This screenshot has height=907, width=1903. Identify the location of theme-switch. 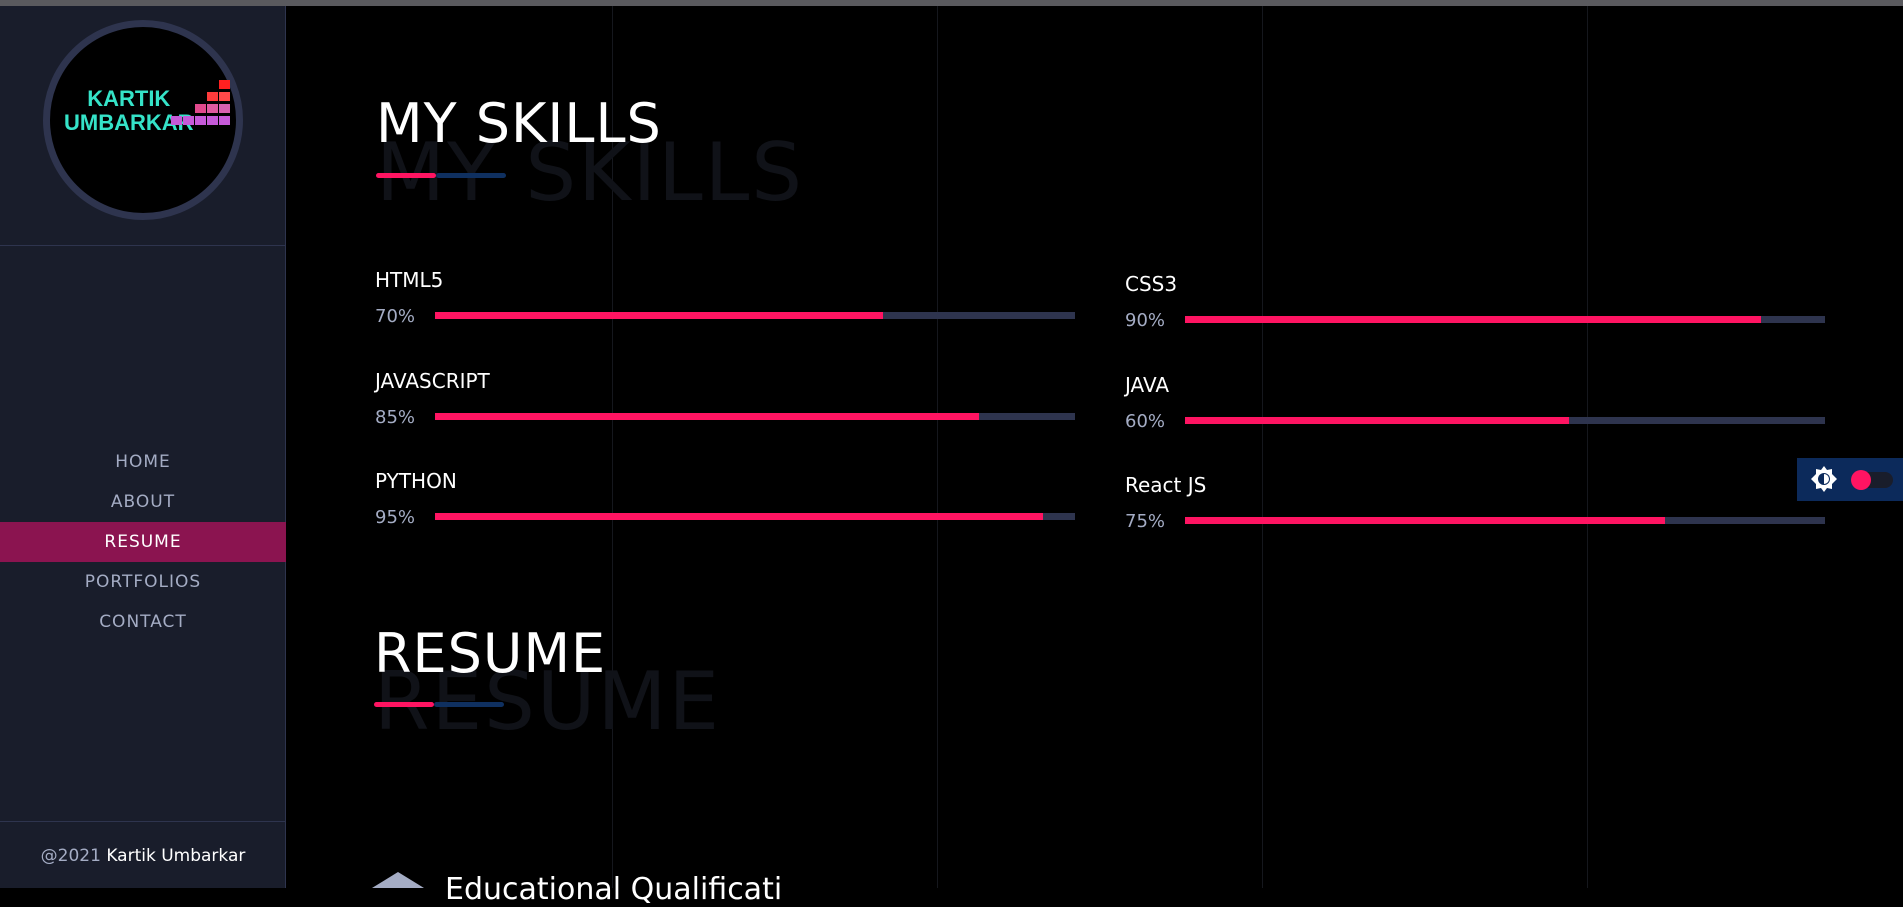
(1872, 480).